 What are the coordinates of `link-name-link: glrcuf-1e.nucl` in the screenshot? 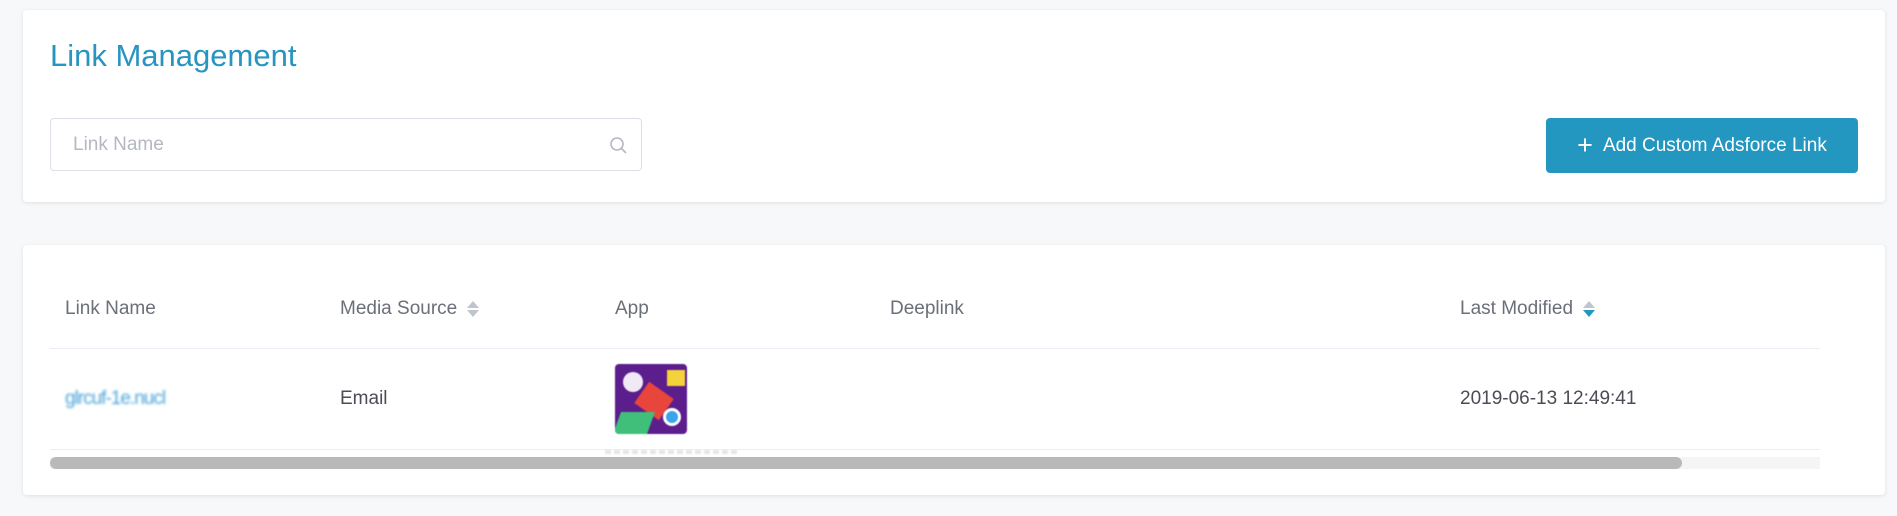 It's located at (115, 399).